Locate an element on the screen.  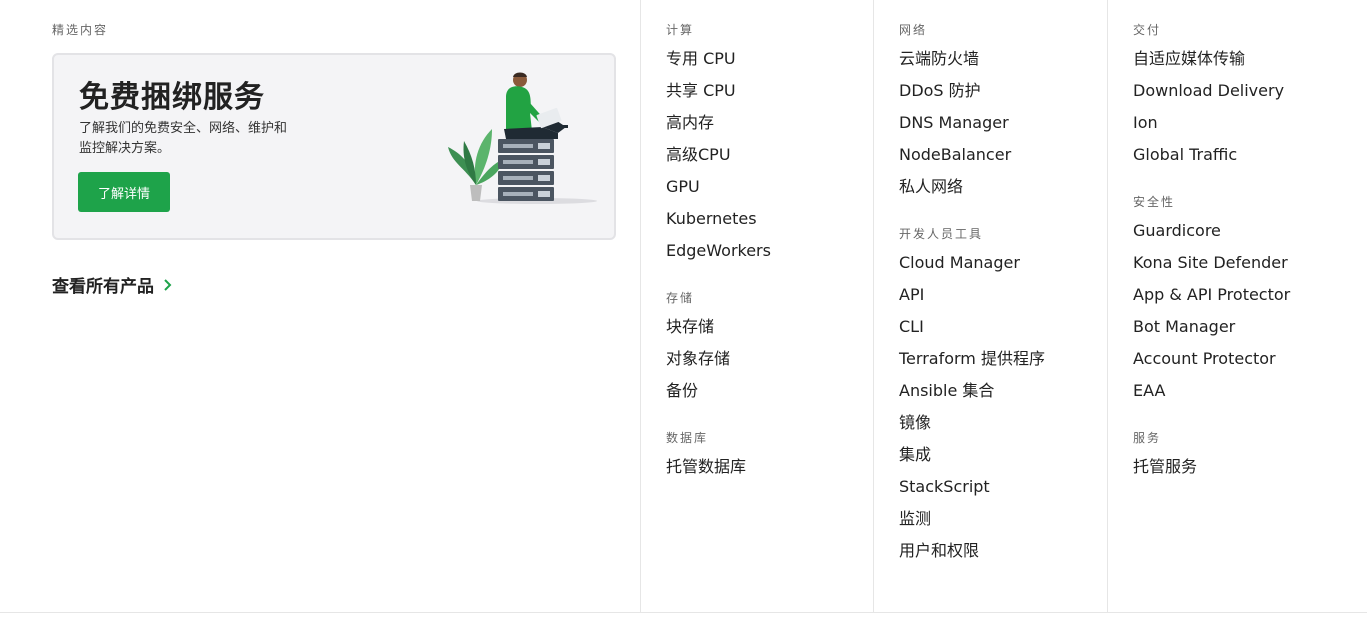
menu-item: 用户和权限 is located at coordinates (972, 556).